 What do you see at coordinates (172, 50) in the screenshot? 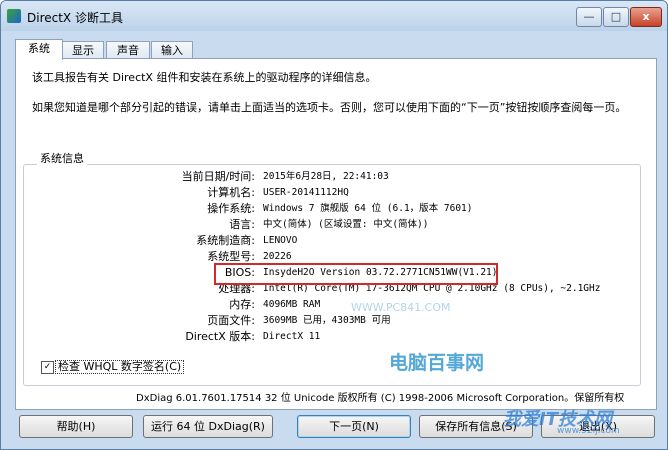
I see `tab-input: 输入` at bounding box center [172, 50].